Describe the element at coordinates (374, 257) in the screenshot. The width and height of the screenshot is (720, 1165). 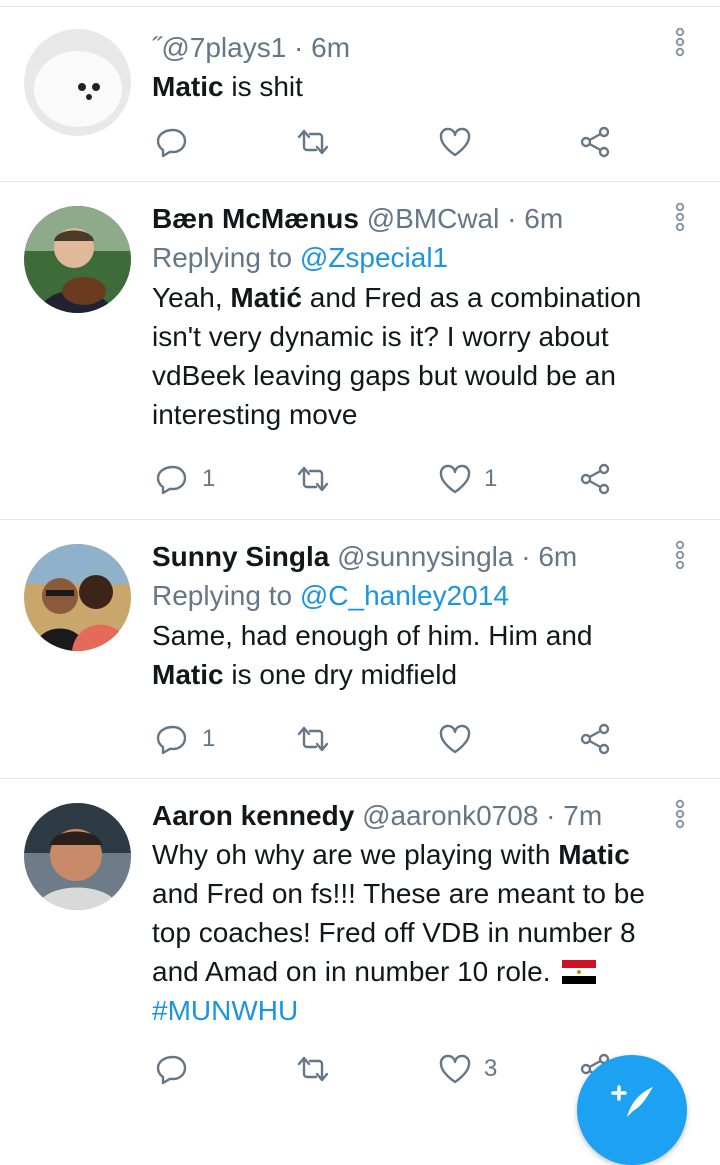
I see `replying-to-handle: @Zspecial1` at that location.